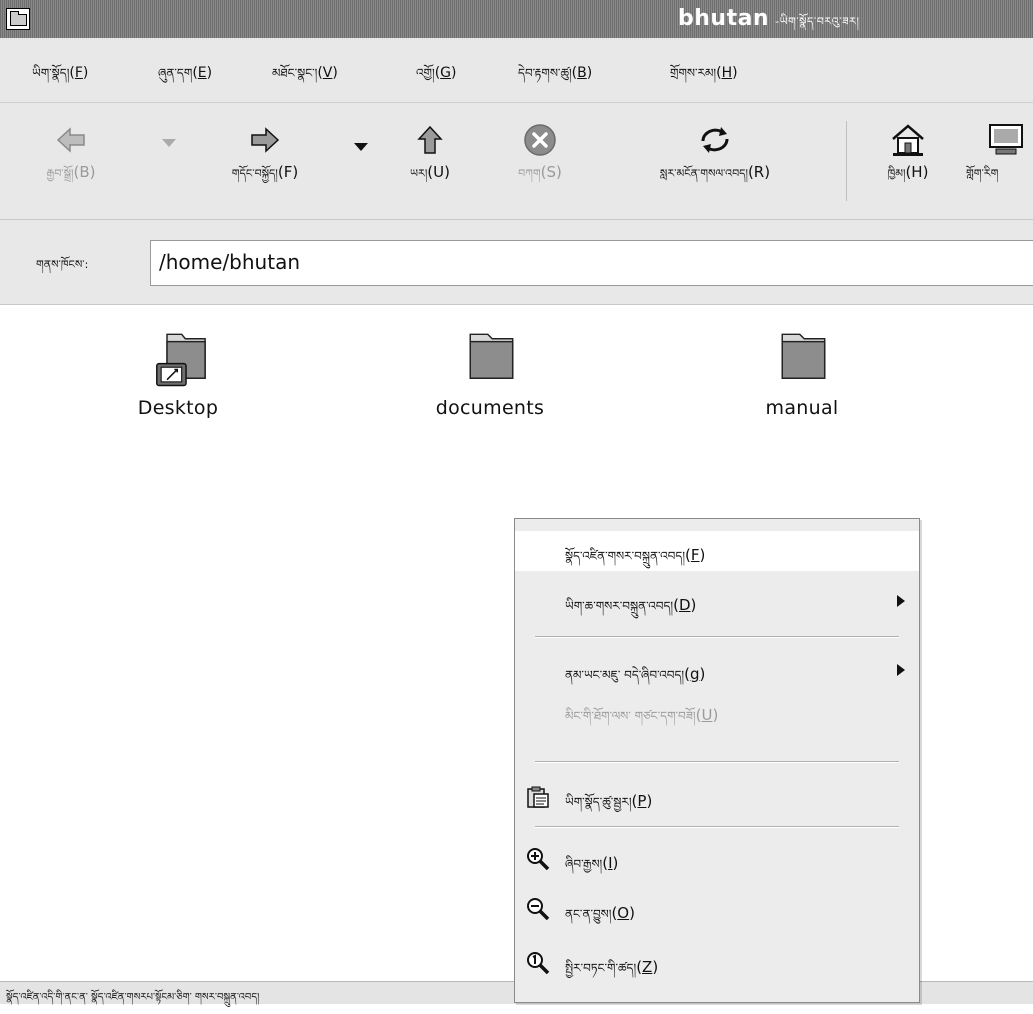  I want to click on home-icon, so click(908, 140).